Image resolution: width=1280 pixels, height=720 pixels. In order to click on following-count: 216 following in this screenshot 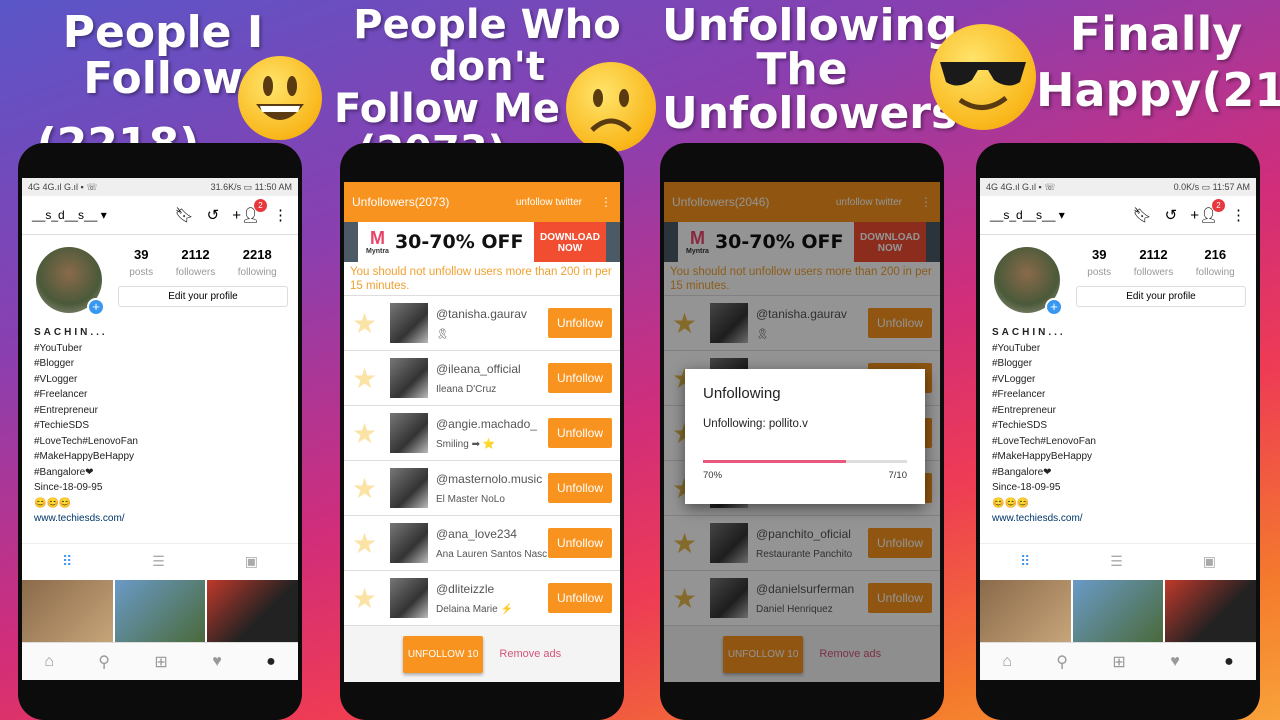, I will do `click(1215, 263)`.